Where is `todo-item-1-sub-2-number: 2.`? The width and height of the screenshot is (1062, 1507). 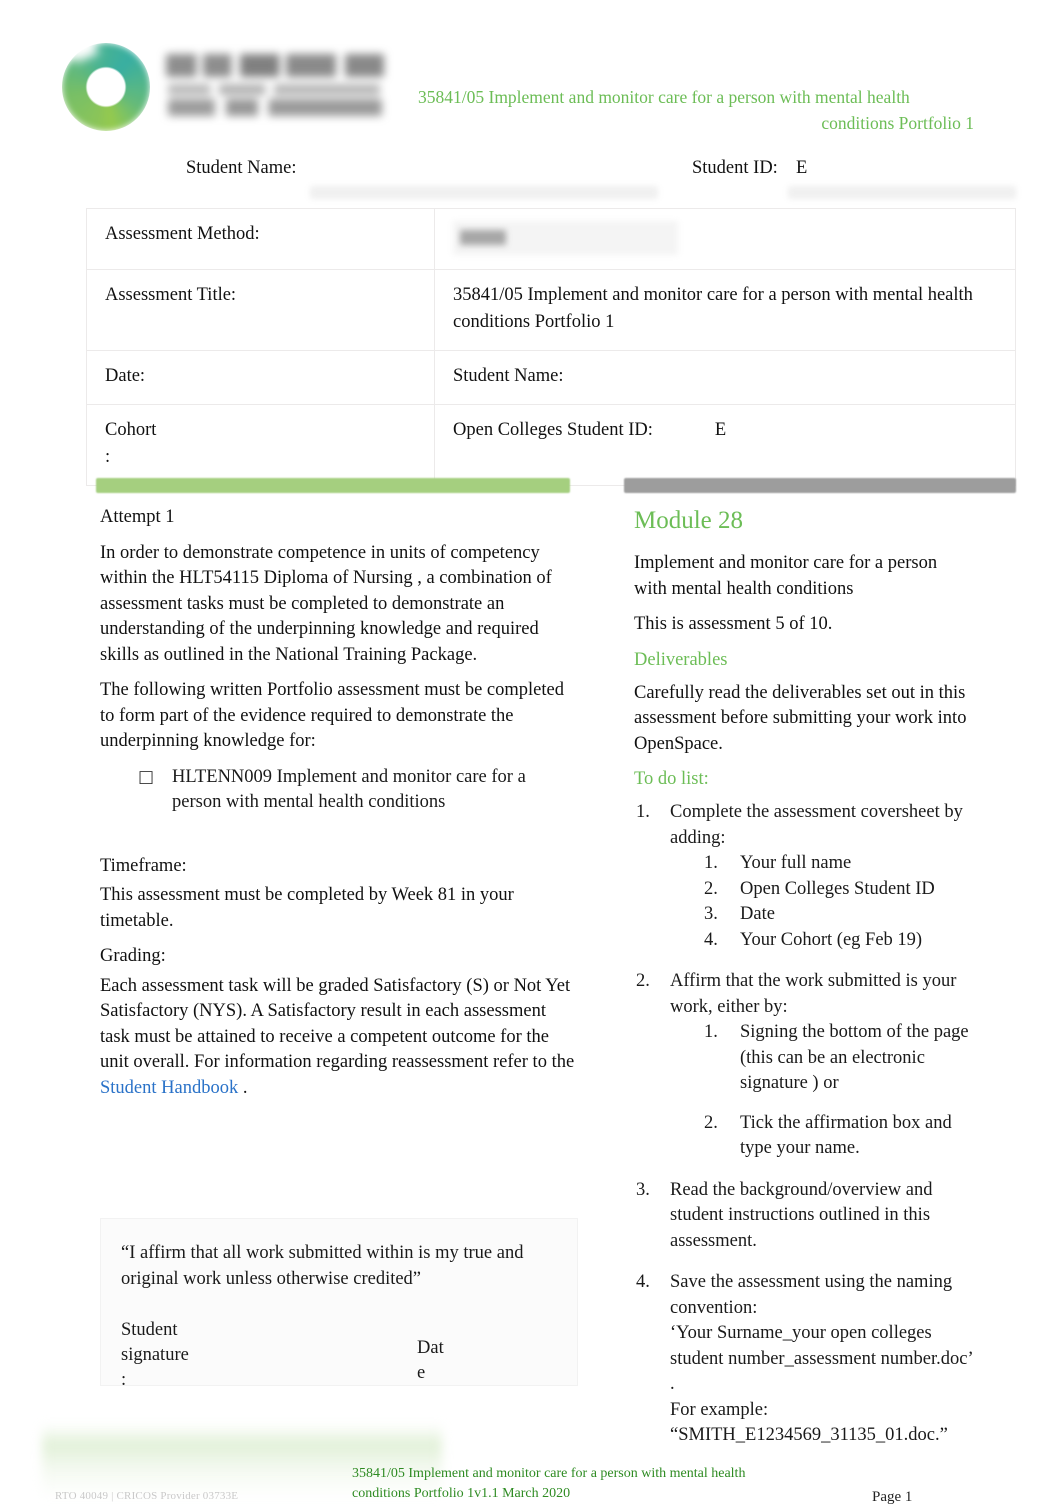 todo-item-1-sub-2-number: 2. is located at coordinates (711, 888).